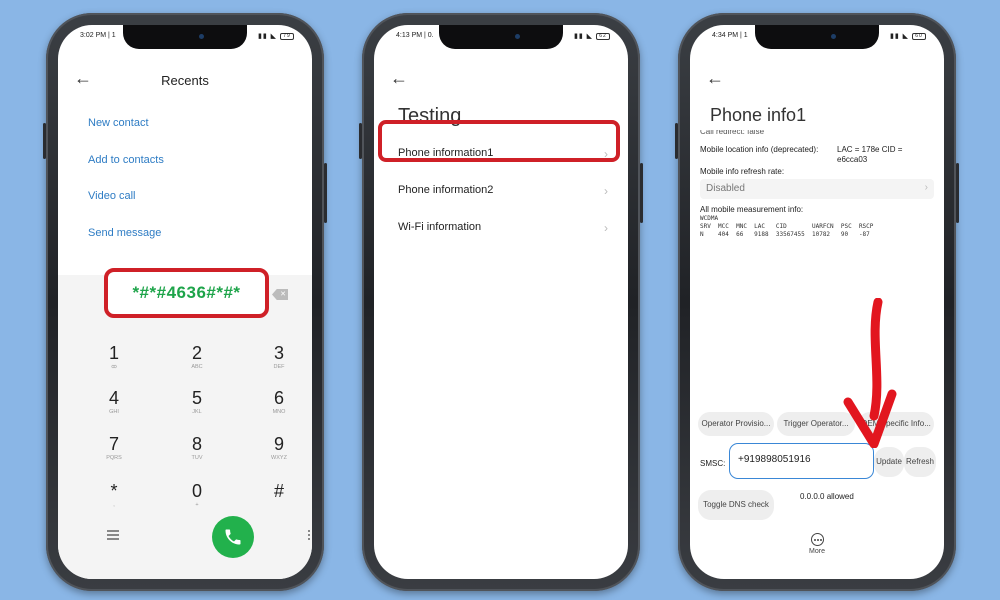 The height and width of the screenshot is (600, 1000). I want to click on refresh-rate-label: Mobile info refresh rate:, so click(742, 171).